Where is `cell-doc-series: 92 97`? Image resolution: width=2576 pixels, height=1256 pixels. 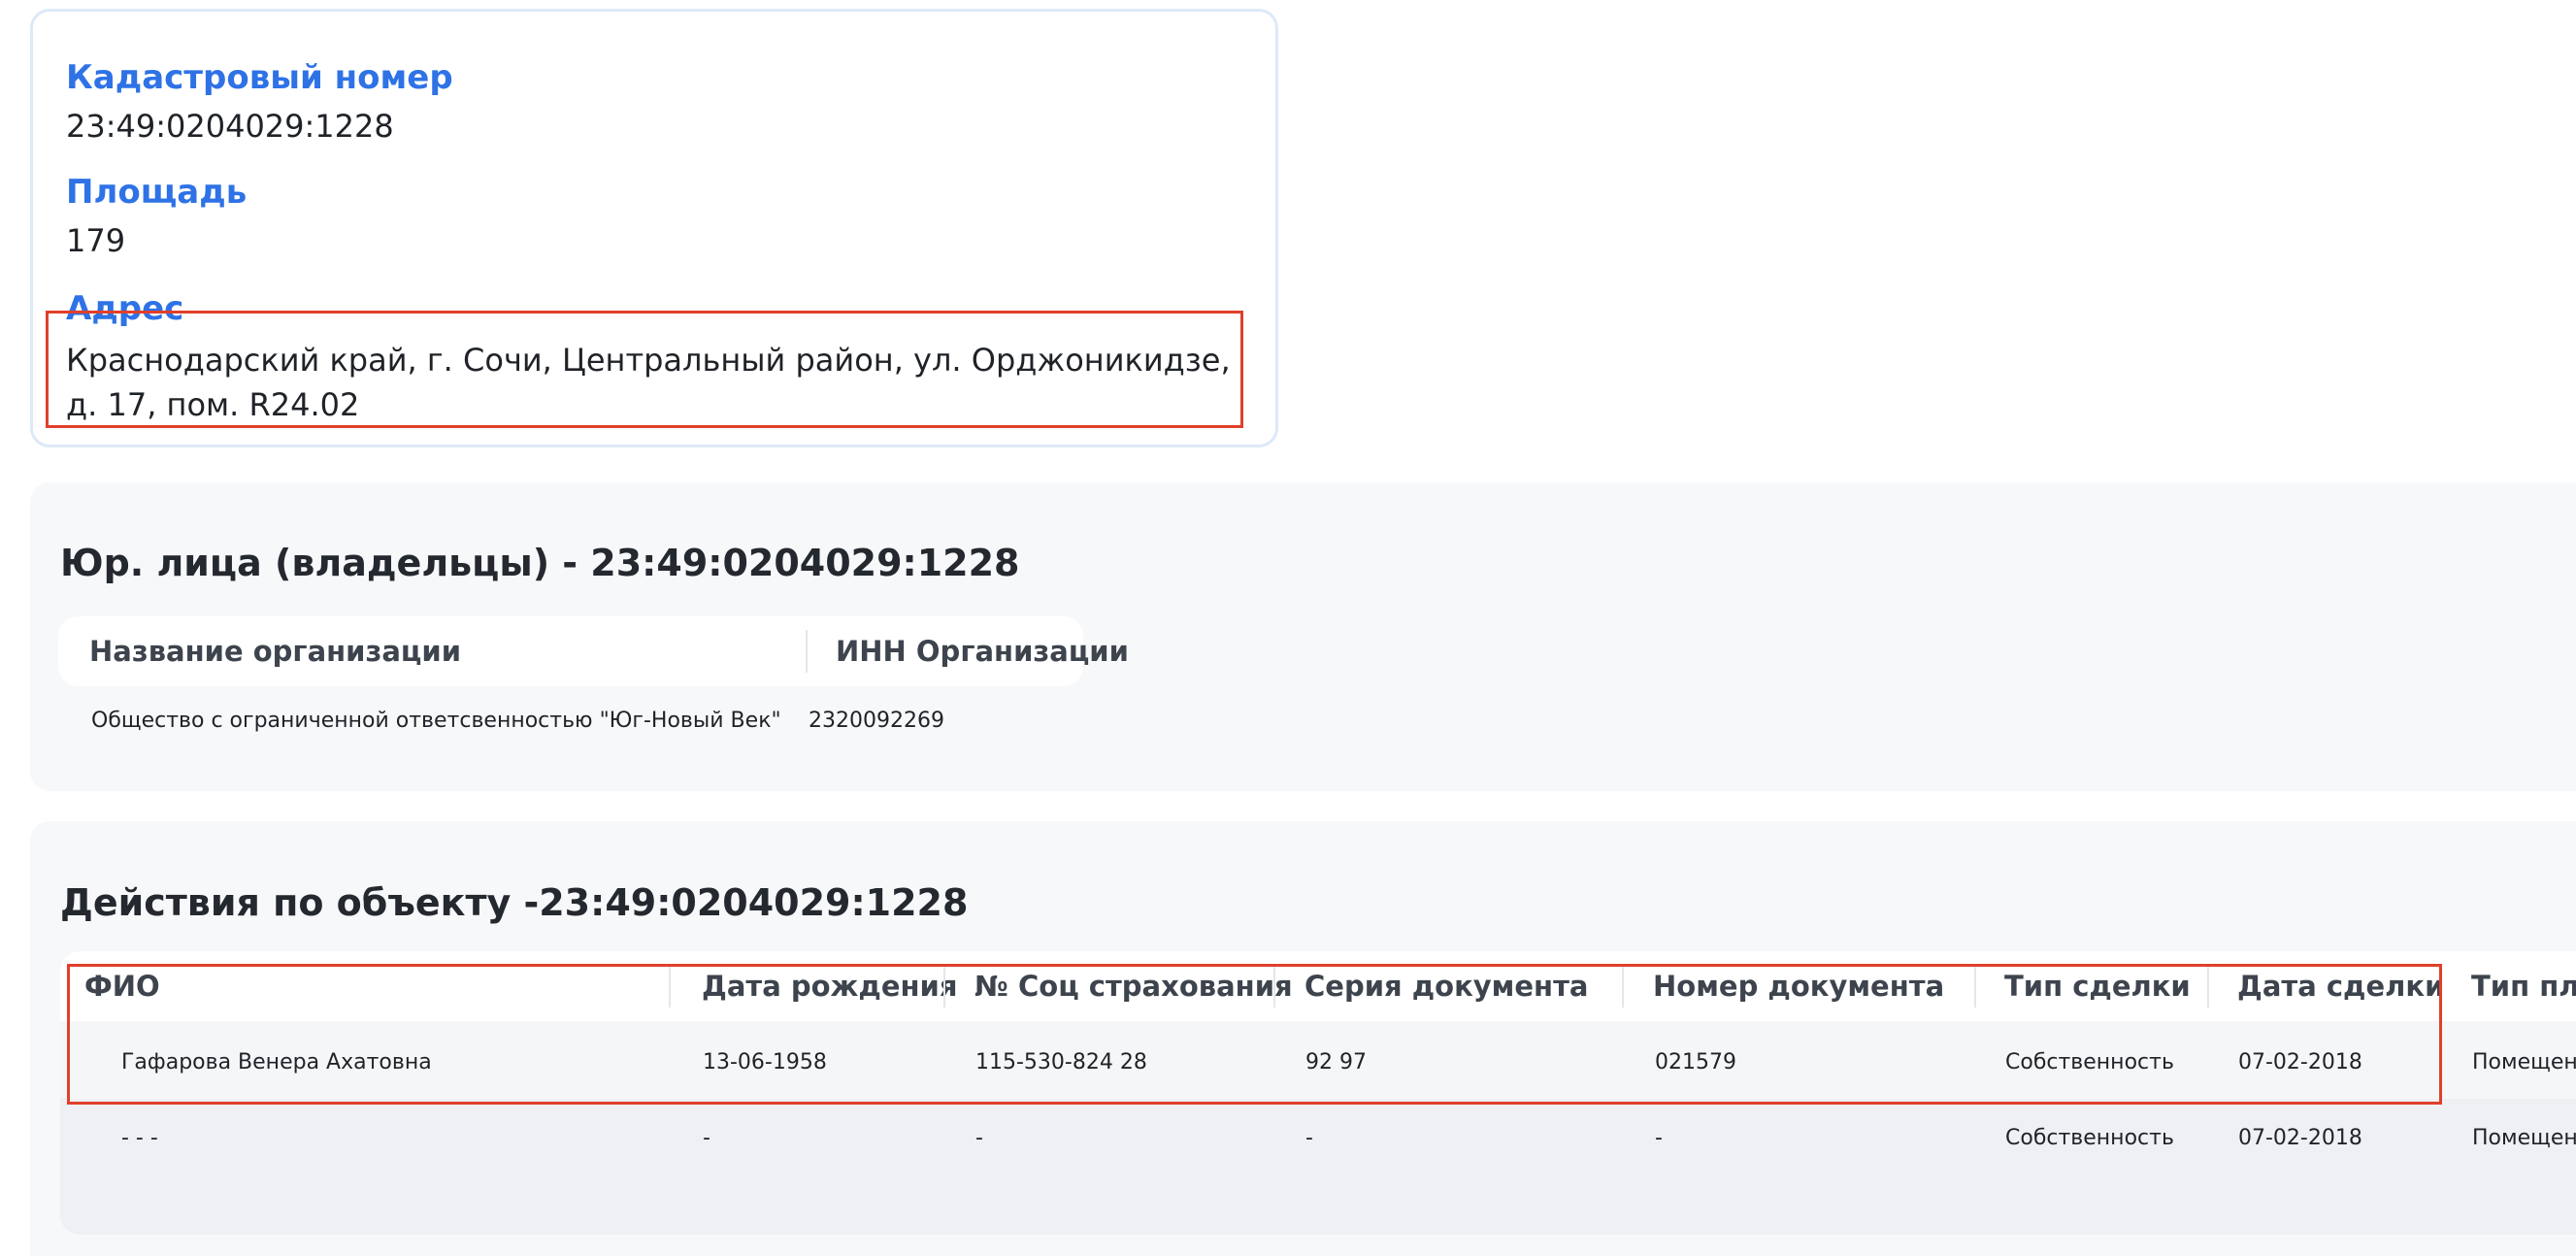 cell-doc-series: 92 97 is located at coordinates (1336, 1062).